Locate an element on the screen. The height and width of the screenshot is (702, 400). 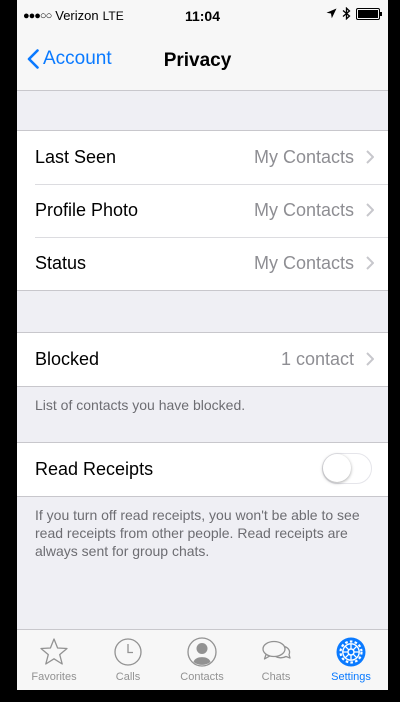
bluetooth-icon is located at coordinates (346, 13).